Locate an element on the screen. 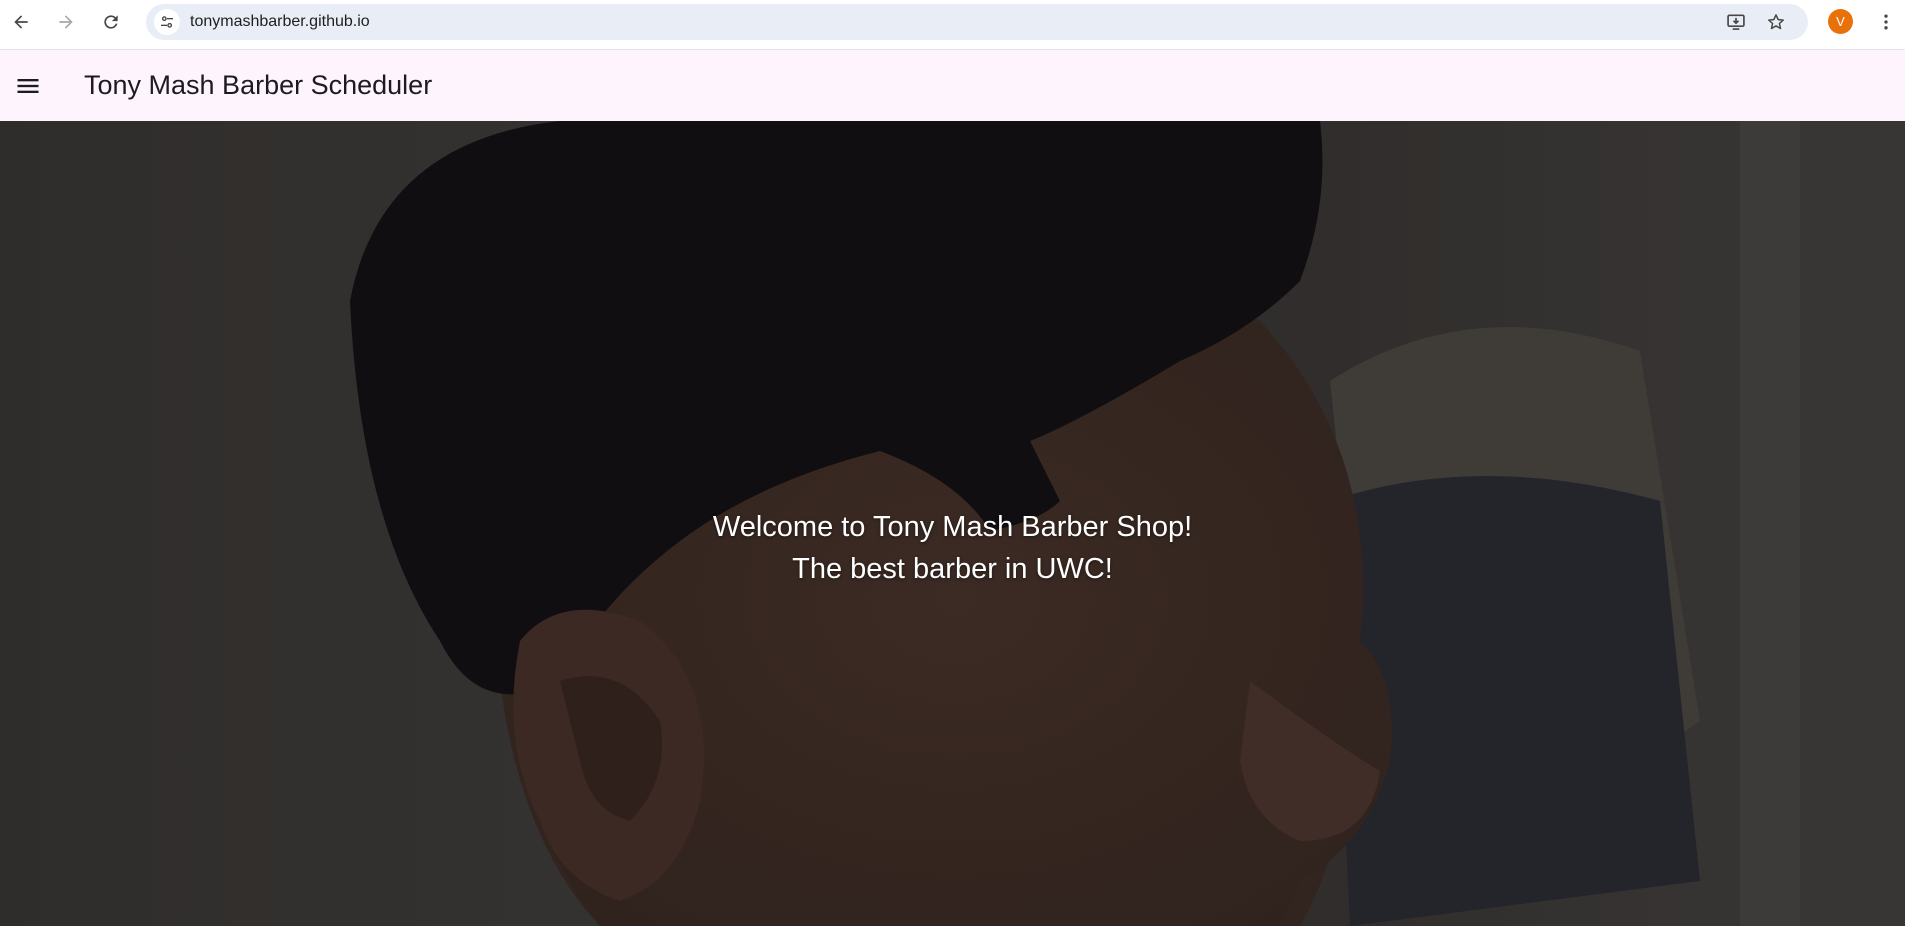  menu-button is located at coordinates (28, 86).